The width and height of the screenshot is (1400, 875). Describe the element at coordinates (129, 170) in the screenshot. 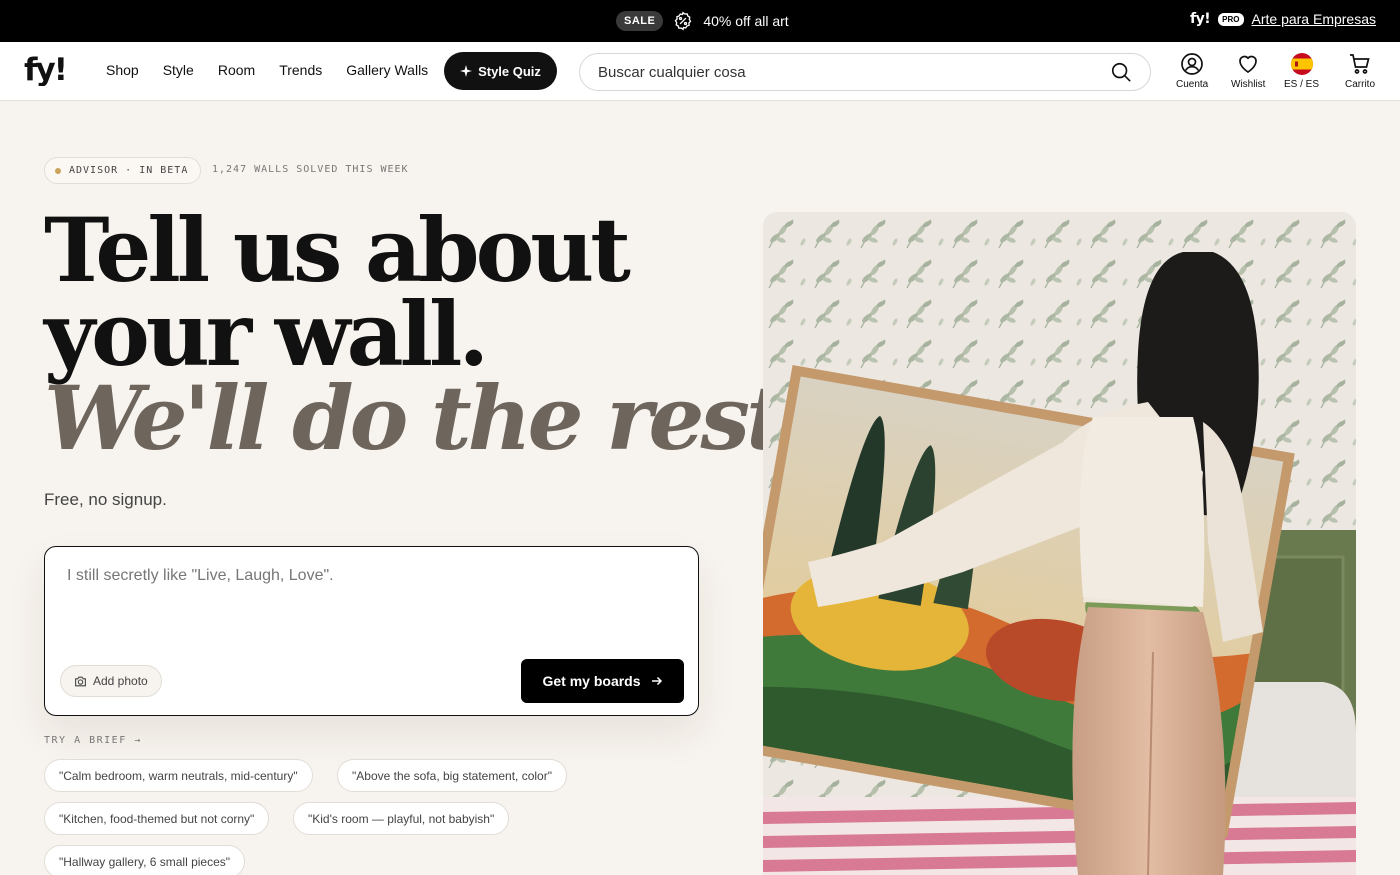

I see `beta-label: ADVISOR · IN BETA` at that location.